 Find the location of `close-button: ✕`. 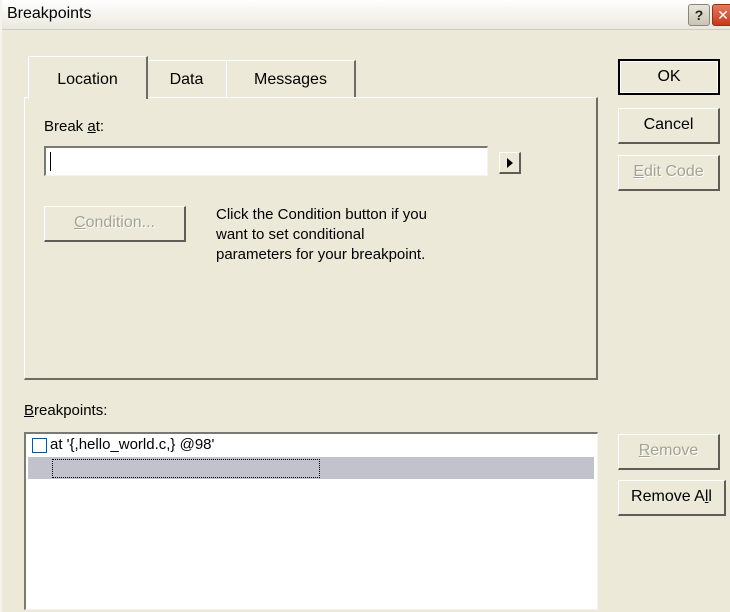

close-button: ✕ is located at coordinates (721, 15).